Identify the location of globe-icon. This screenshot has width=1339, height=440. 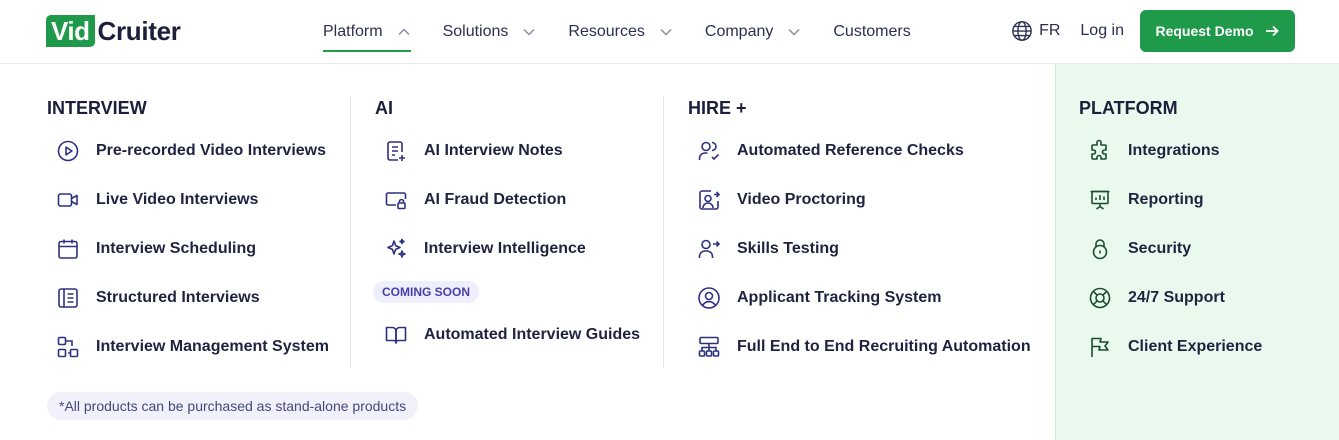
(1022, 31).